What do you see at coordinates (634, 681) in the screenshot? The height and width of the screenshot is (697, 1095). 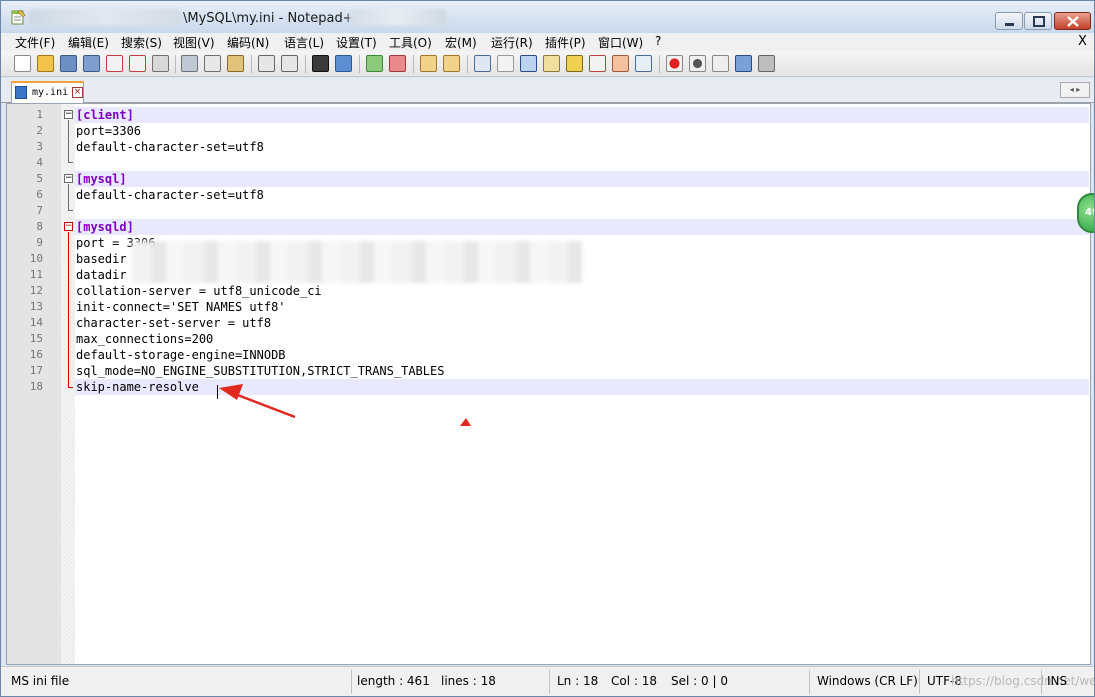 I see `status-col: Col : 18` at bounding box center [634, 681].